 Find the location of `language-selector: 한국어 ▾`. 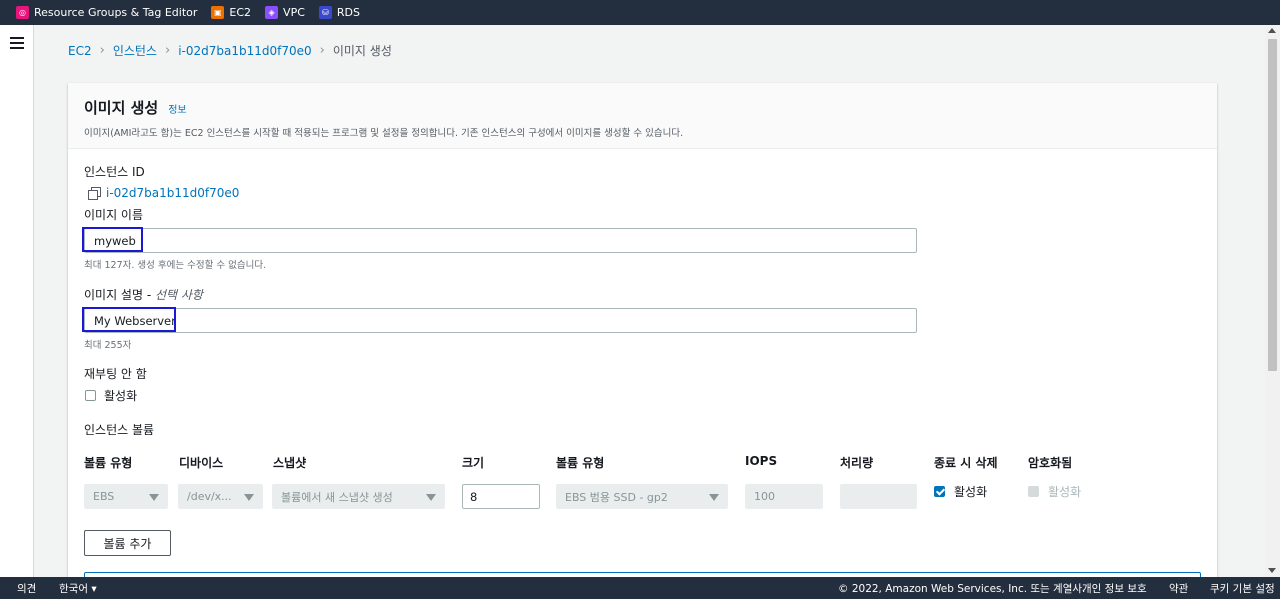

language-selector: 한국어 ▾ is located at coordinates (78, 588).